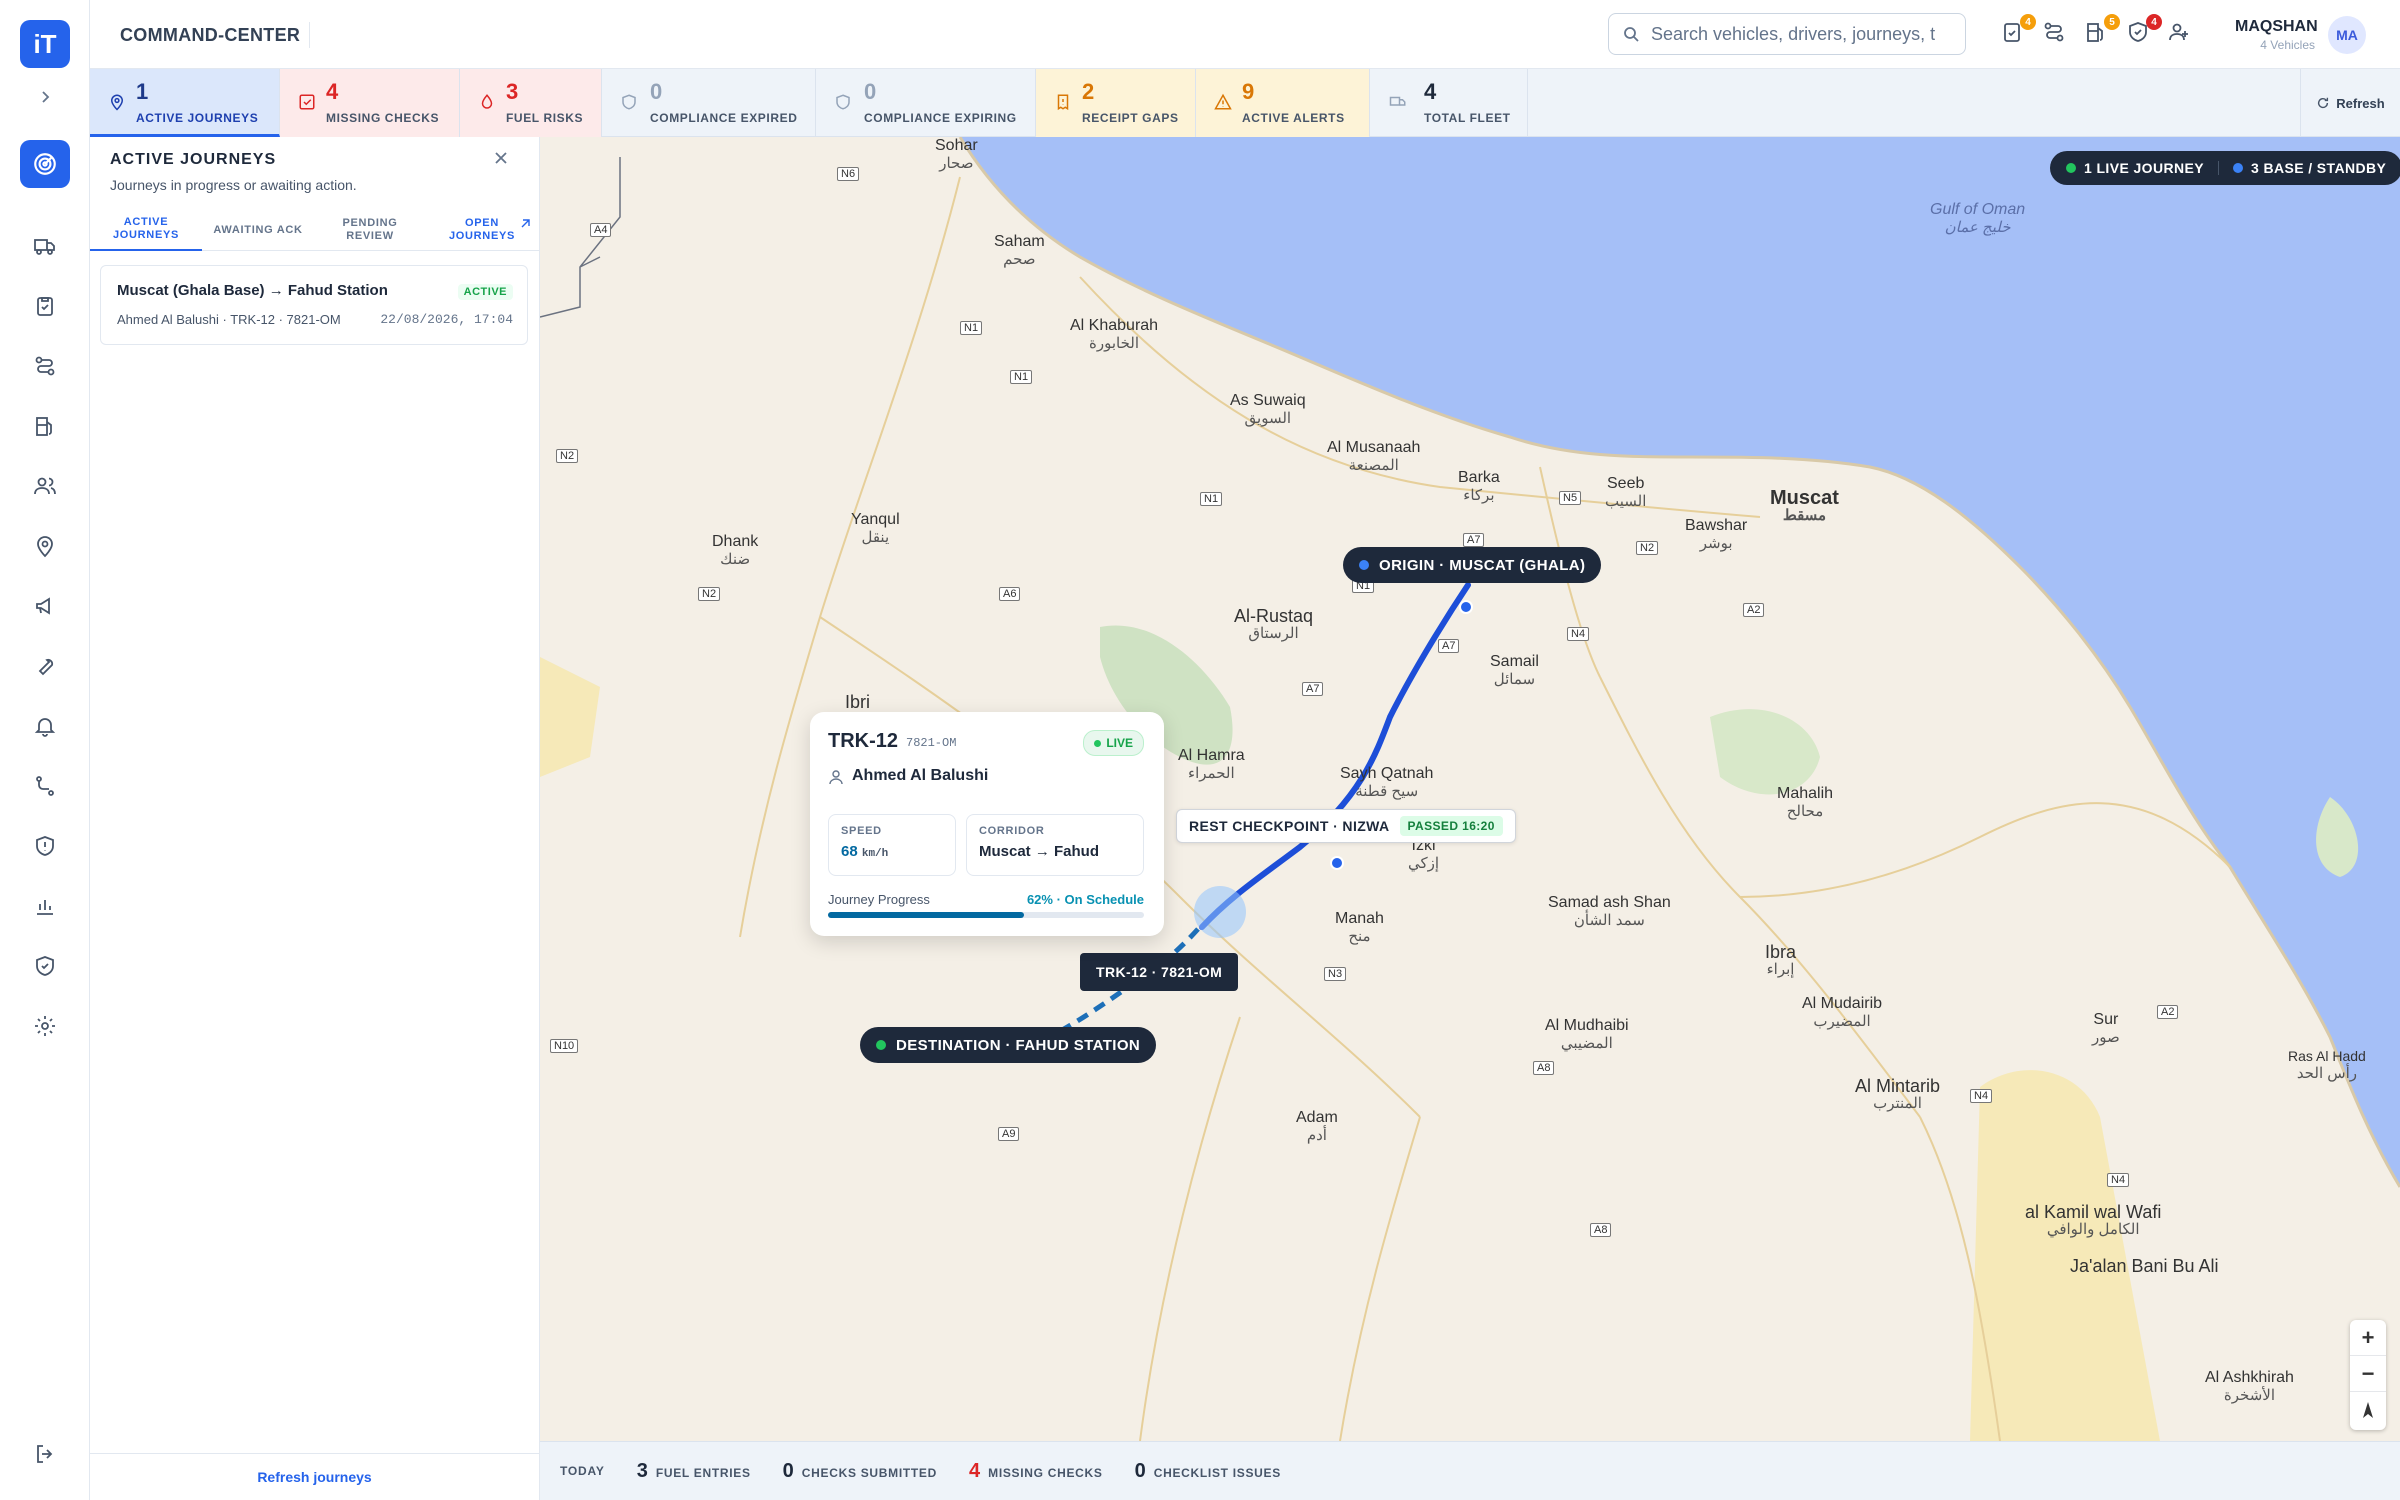 This screenshot has height=1500, width=2400. What do you see at coordinates (1114, 334) in the screenshot?
I see `map-place-label: Al Khaburah الخابورة` at bounding box center [1114, 334].